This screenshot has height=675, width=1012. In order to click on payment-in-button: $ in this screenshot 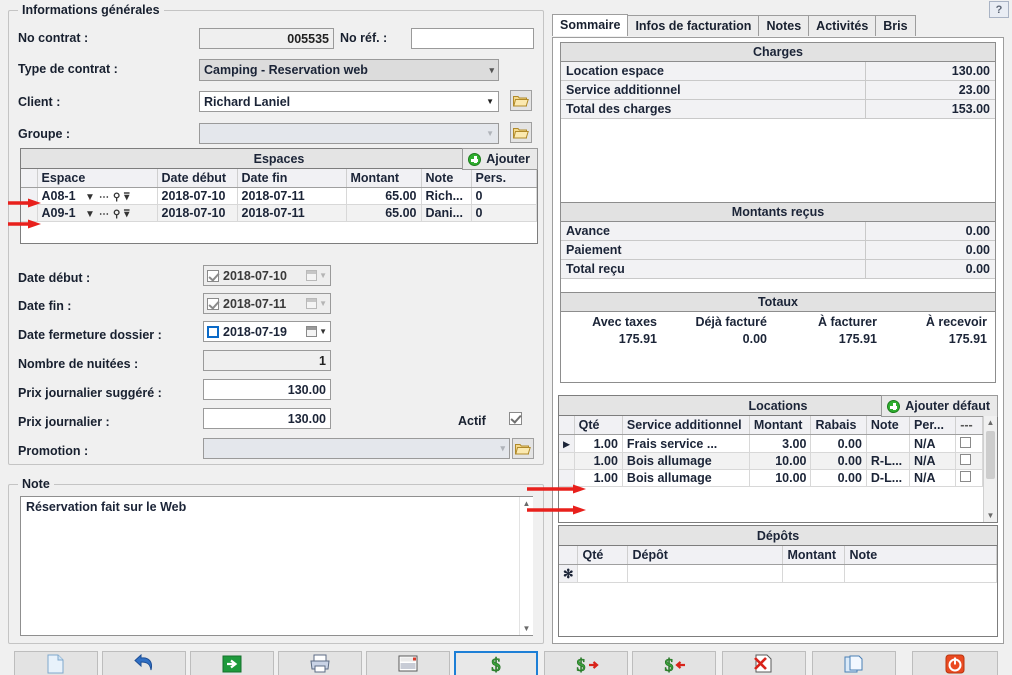, I will do `click(674, 663)`.